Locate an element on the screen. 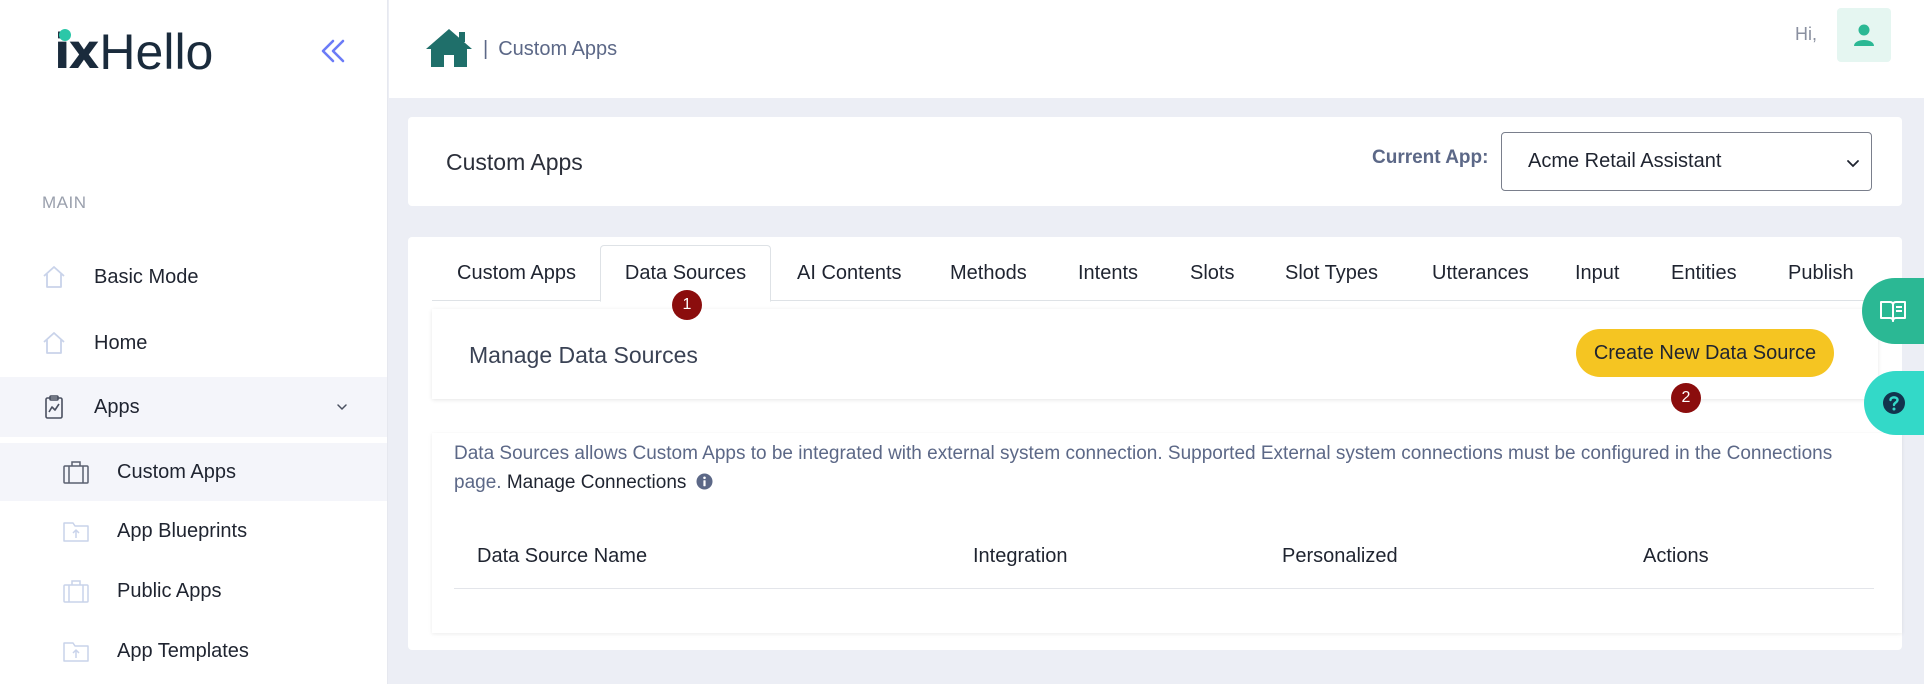 Image resolution: width=1924 pixels, height=684 pixels. column-header-integration: Integration is located at coordinates (1020, 556).